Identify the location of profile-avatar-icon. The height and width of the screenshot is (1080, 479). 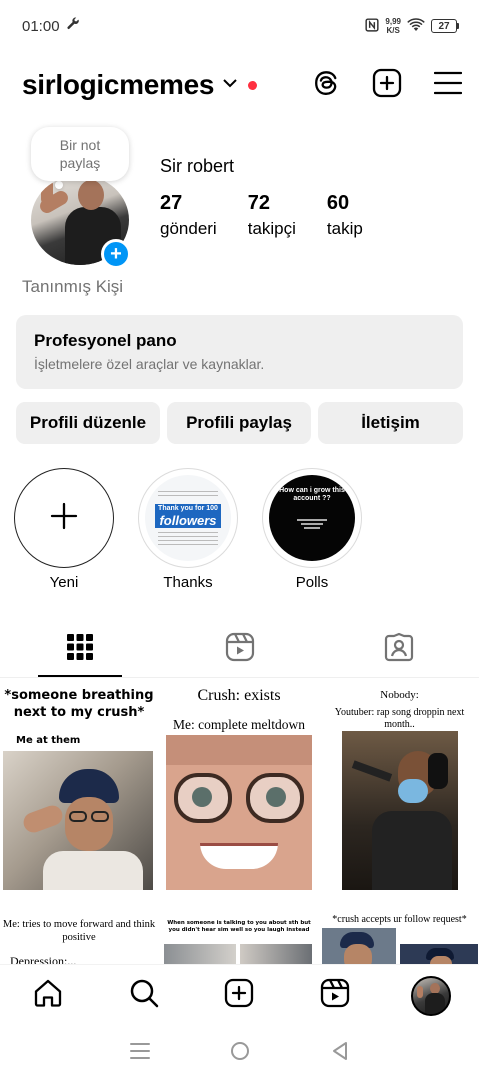
(431, 995).